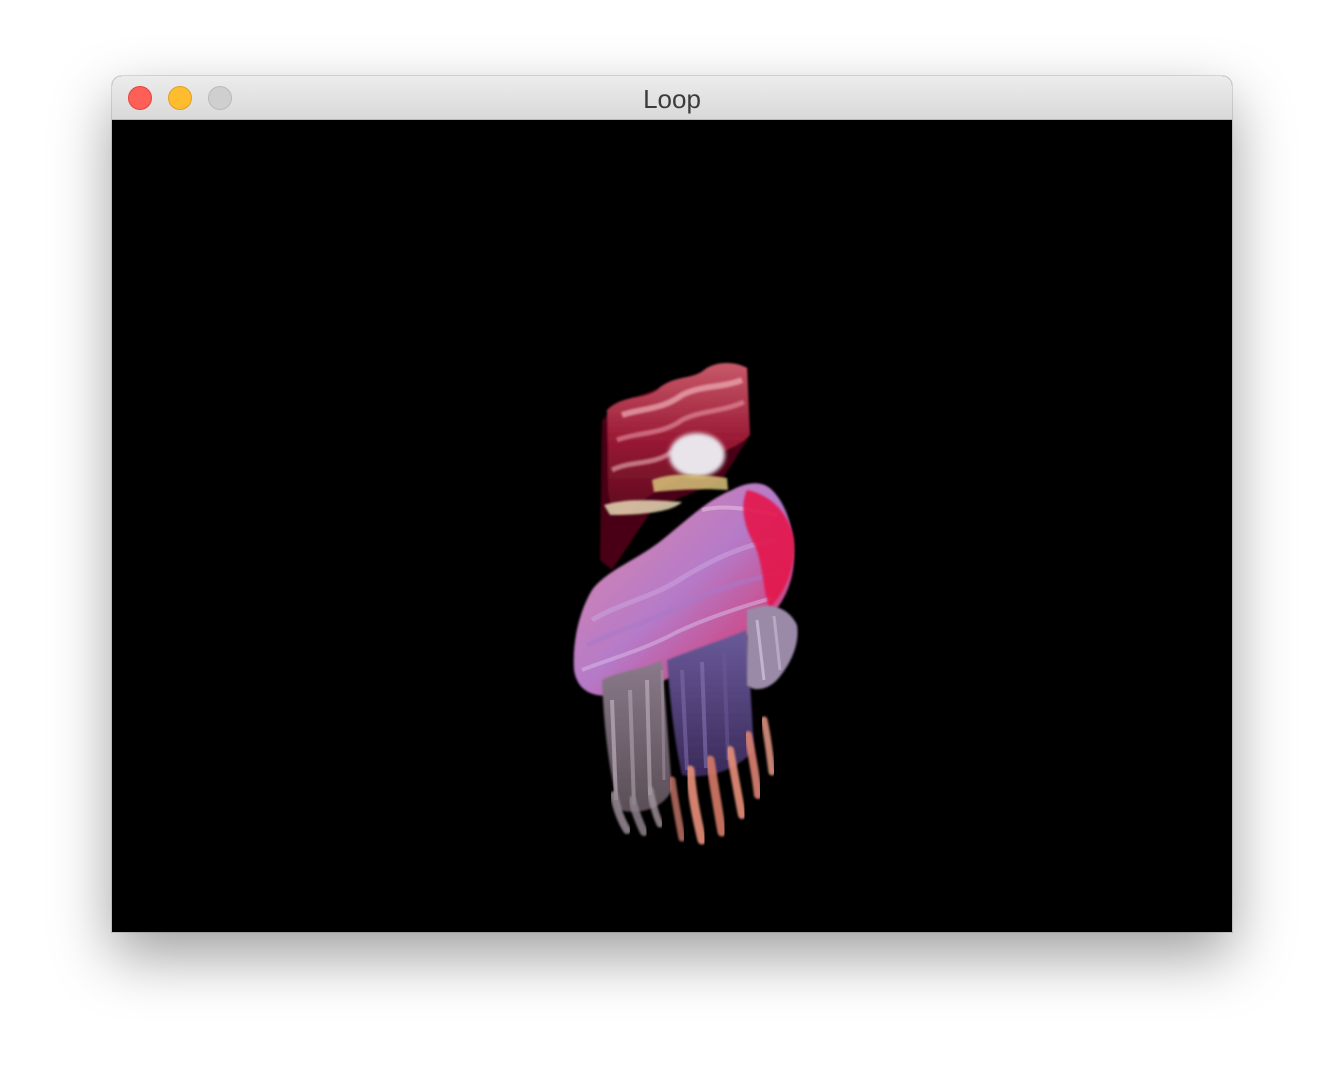  I want to click on glitch-artwork-image, so click(685, 604).